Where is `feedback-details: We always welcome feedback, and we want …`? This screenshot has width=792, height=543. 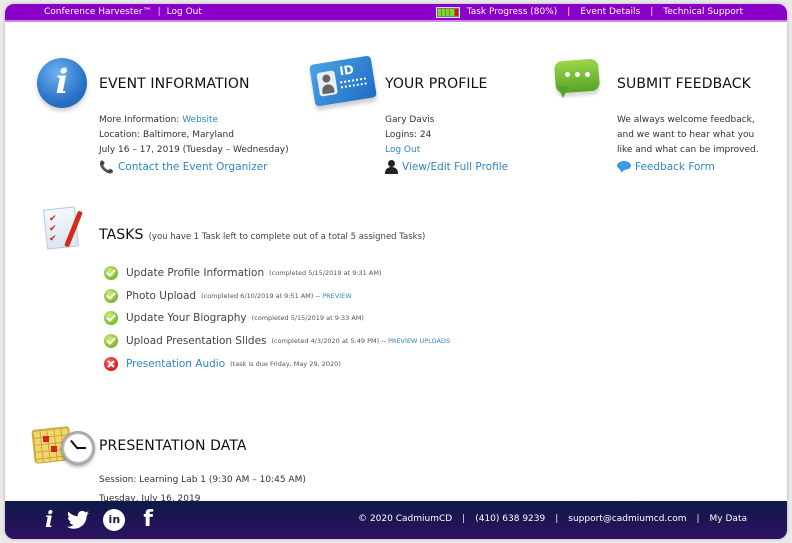 feedback-details: We always welcome feedback, and we want … is located at coordinates (688, 144).